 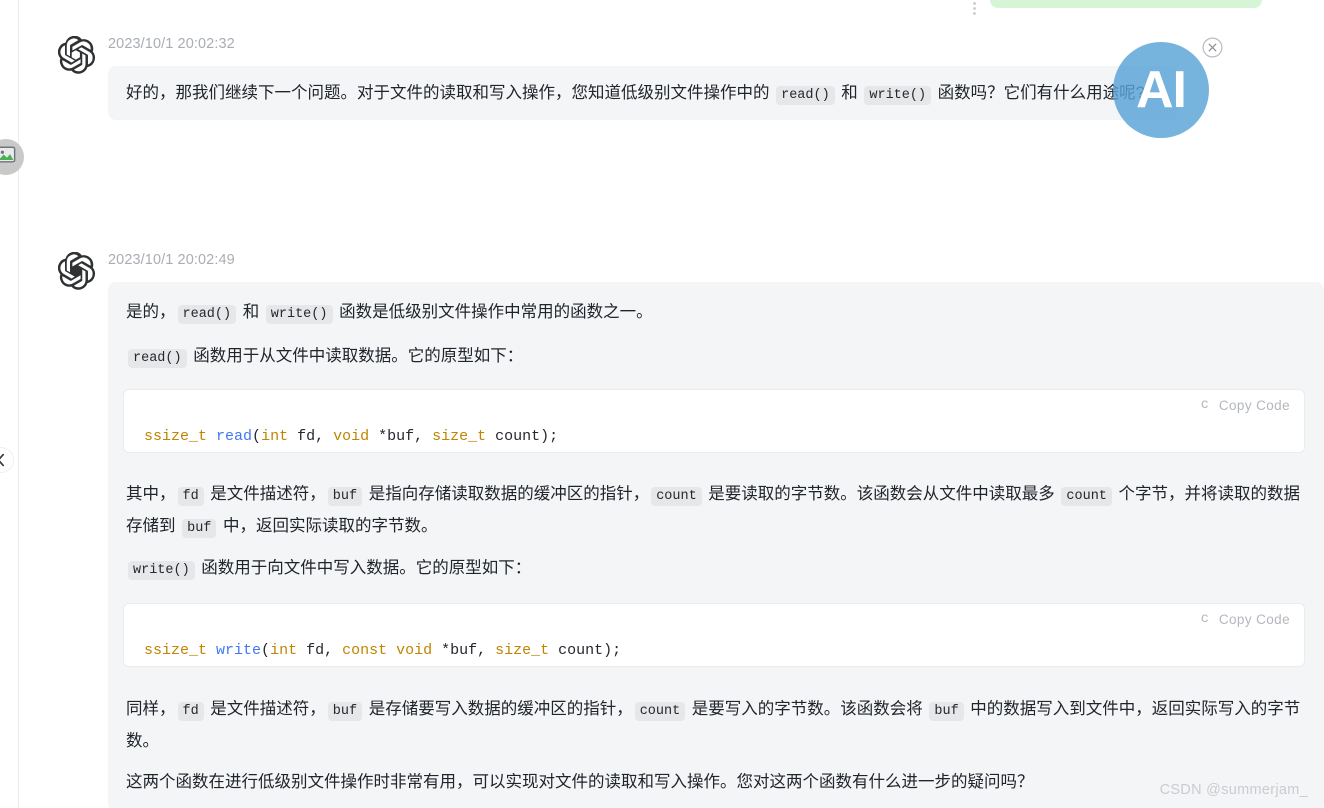 What do you see at coordinates (1233, 790) in the screenshot?
I see `watermark: CSDN @summerjam_` at bounding box center [1233, 790].